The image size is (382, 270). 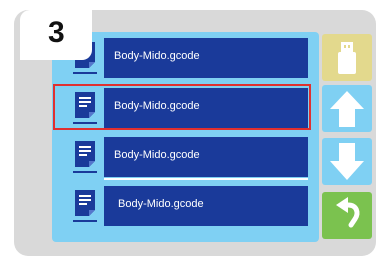 I want to click on arrow-up-icon, so click(x=347, y=109).